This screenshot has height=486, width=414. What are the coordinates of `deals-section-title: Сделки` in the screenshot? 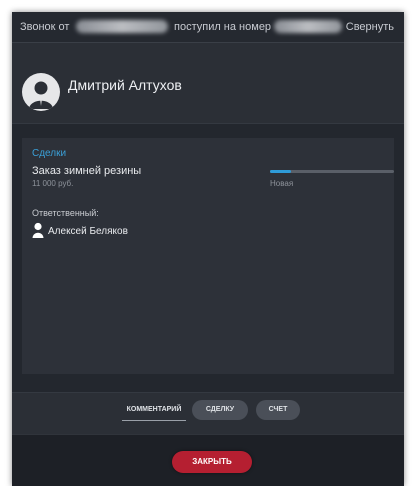 It's located at (49, 153).